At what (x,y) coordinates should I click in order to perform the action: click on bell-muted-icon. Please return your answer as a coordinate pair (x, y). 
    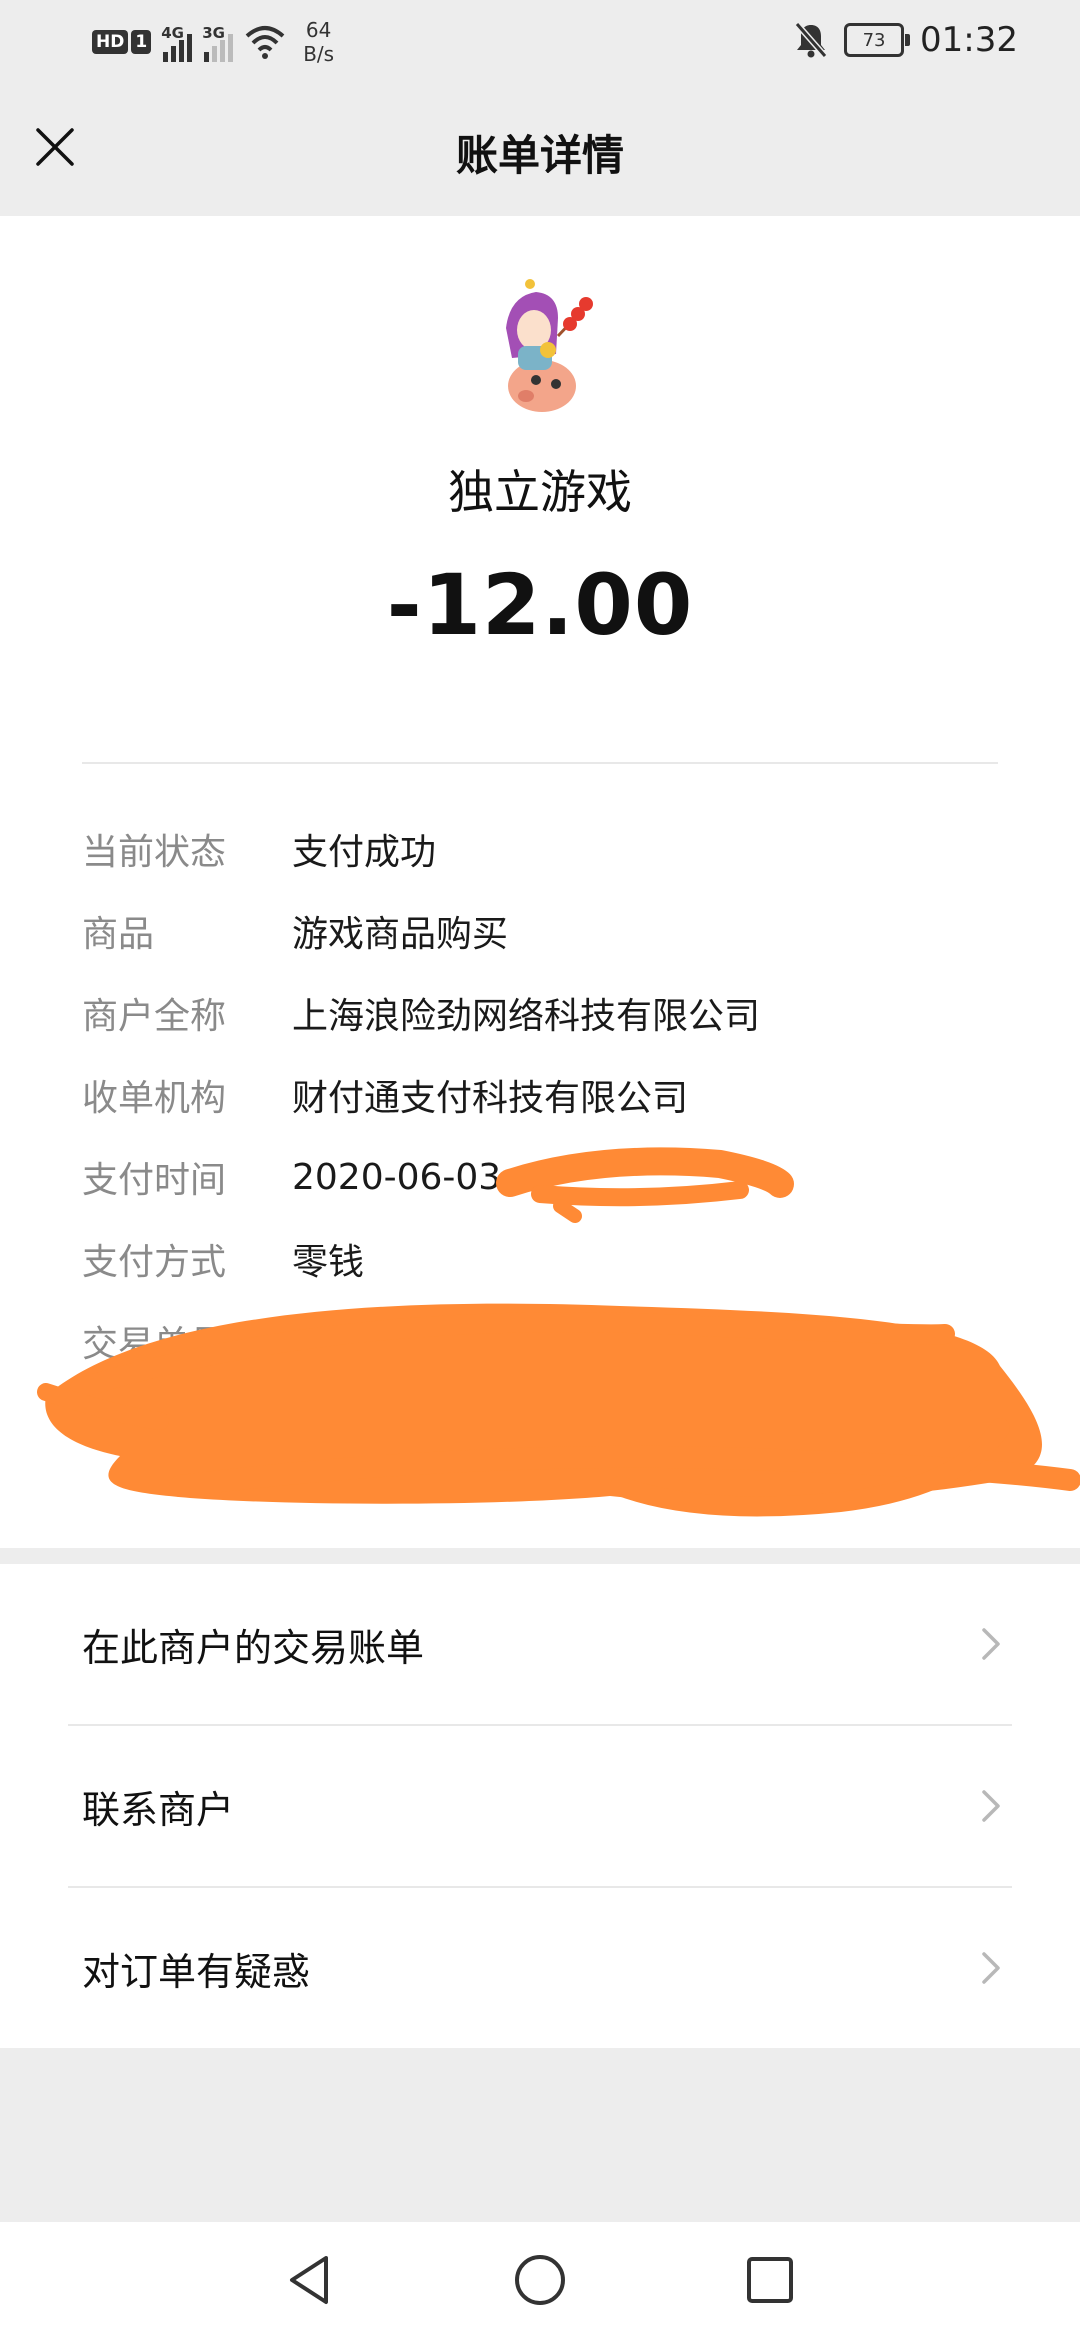
    Looking at the image, I should click on (811, 40).